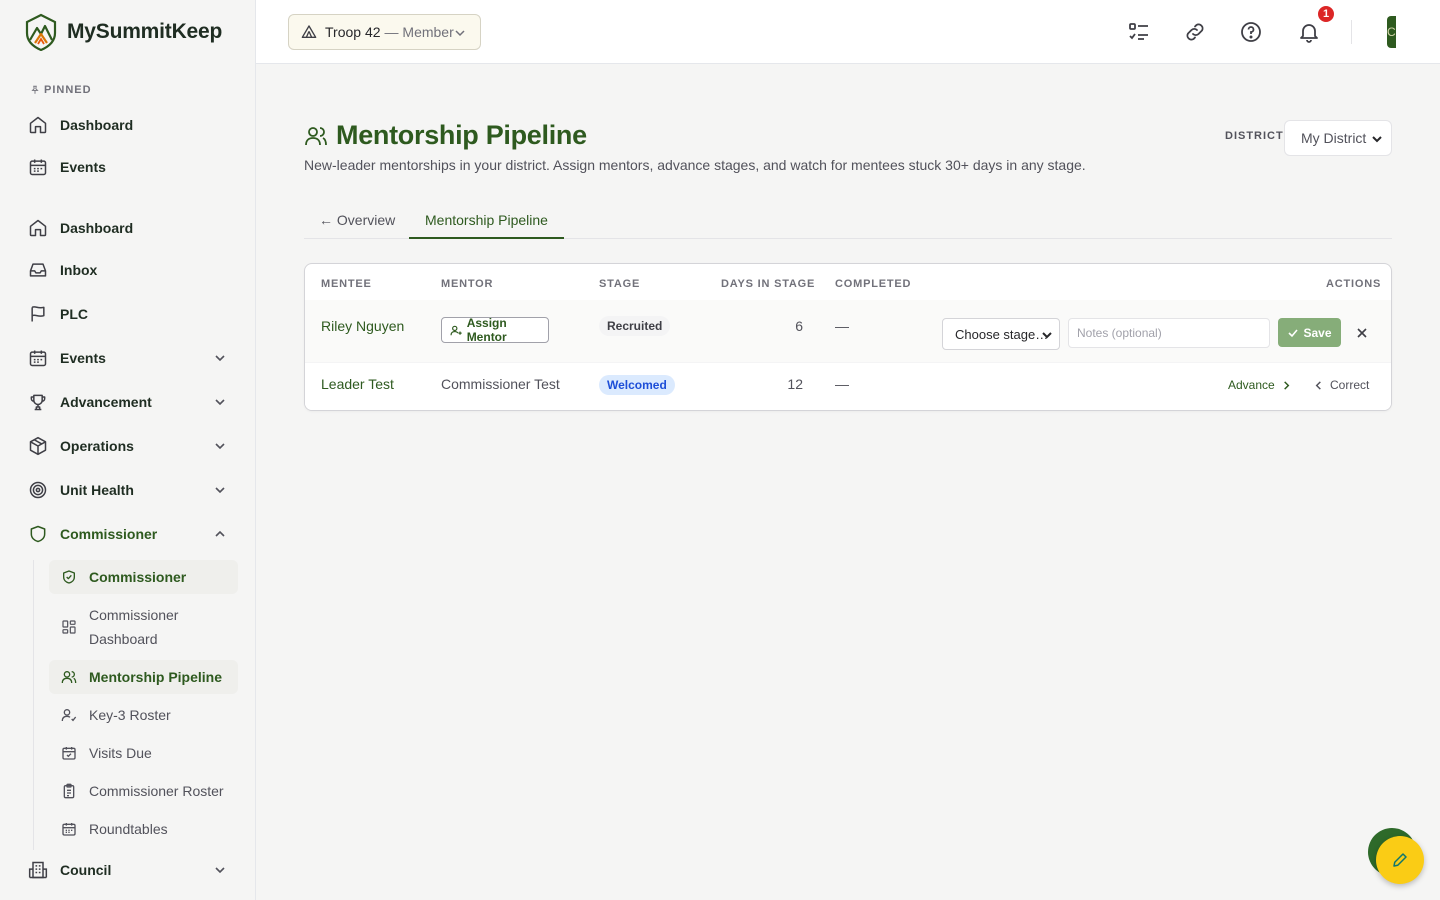 The height and width of the screenshot is (900, 1440). I want to click on shield-check-icon, so click(69, 577).